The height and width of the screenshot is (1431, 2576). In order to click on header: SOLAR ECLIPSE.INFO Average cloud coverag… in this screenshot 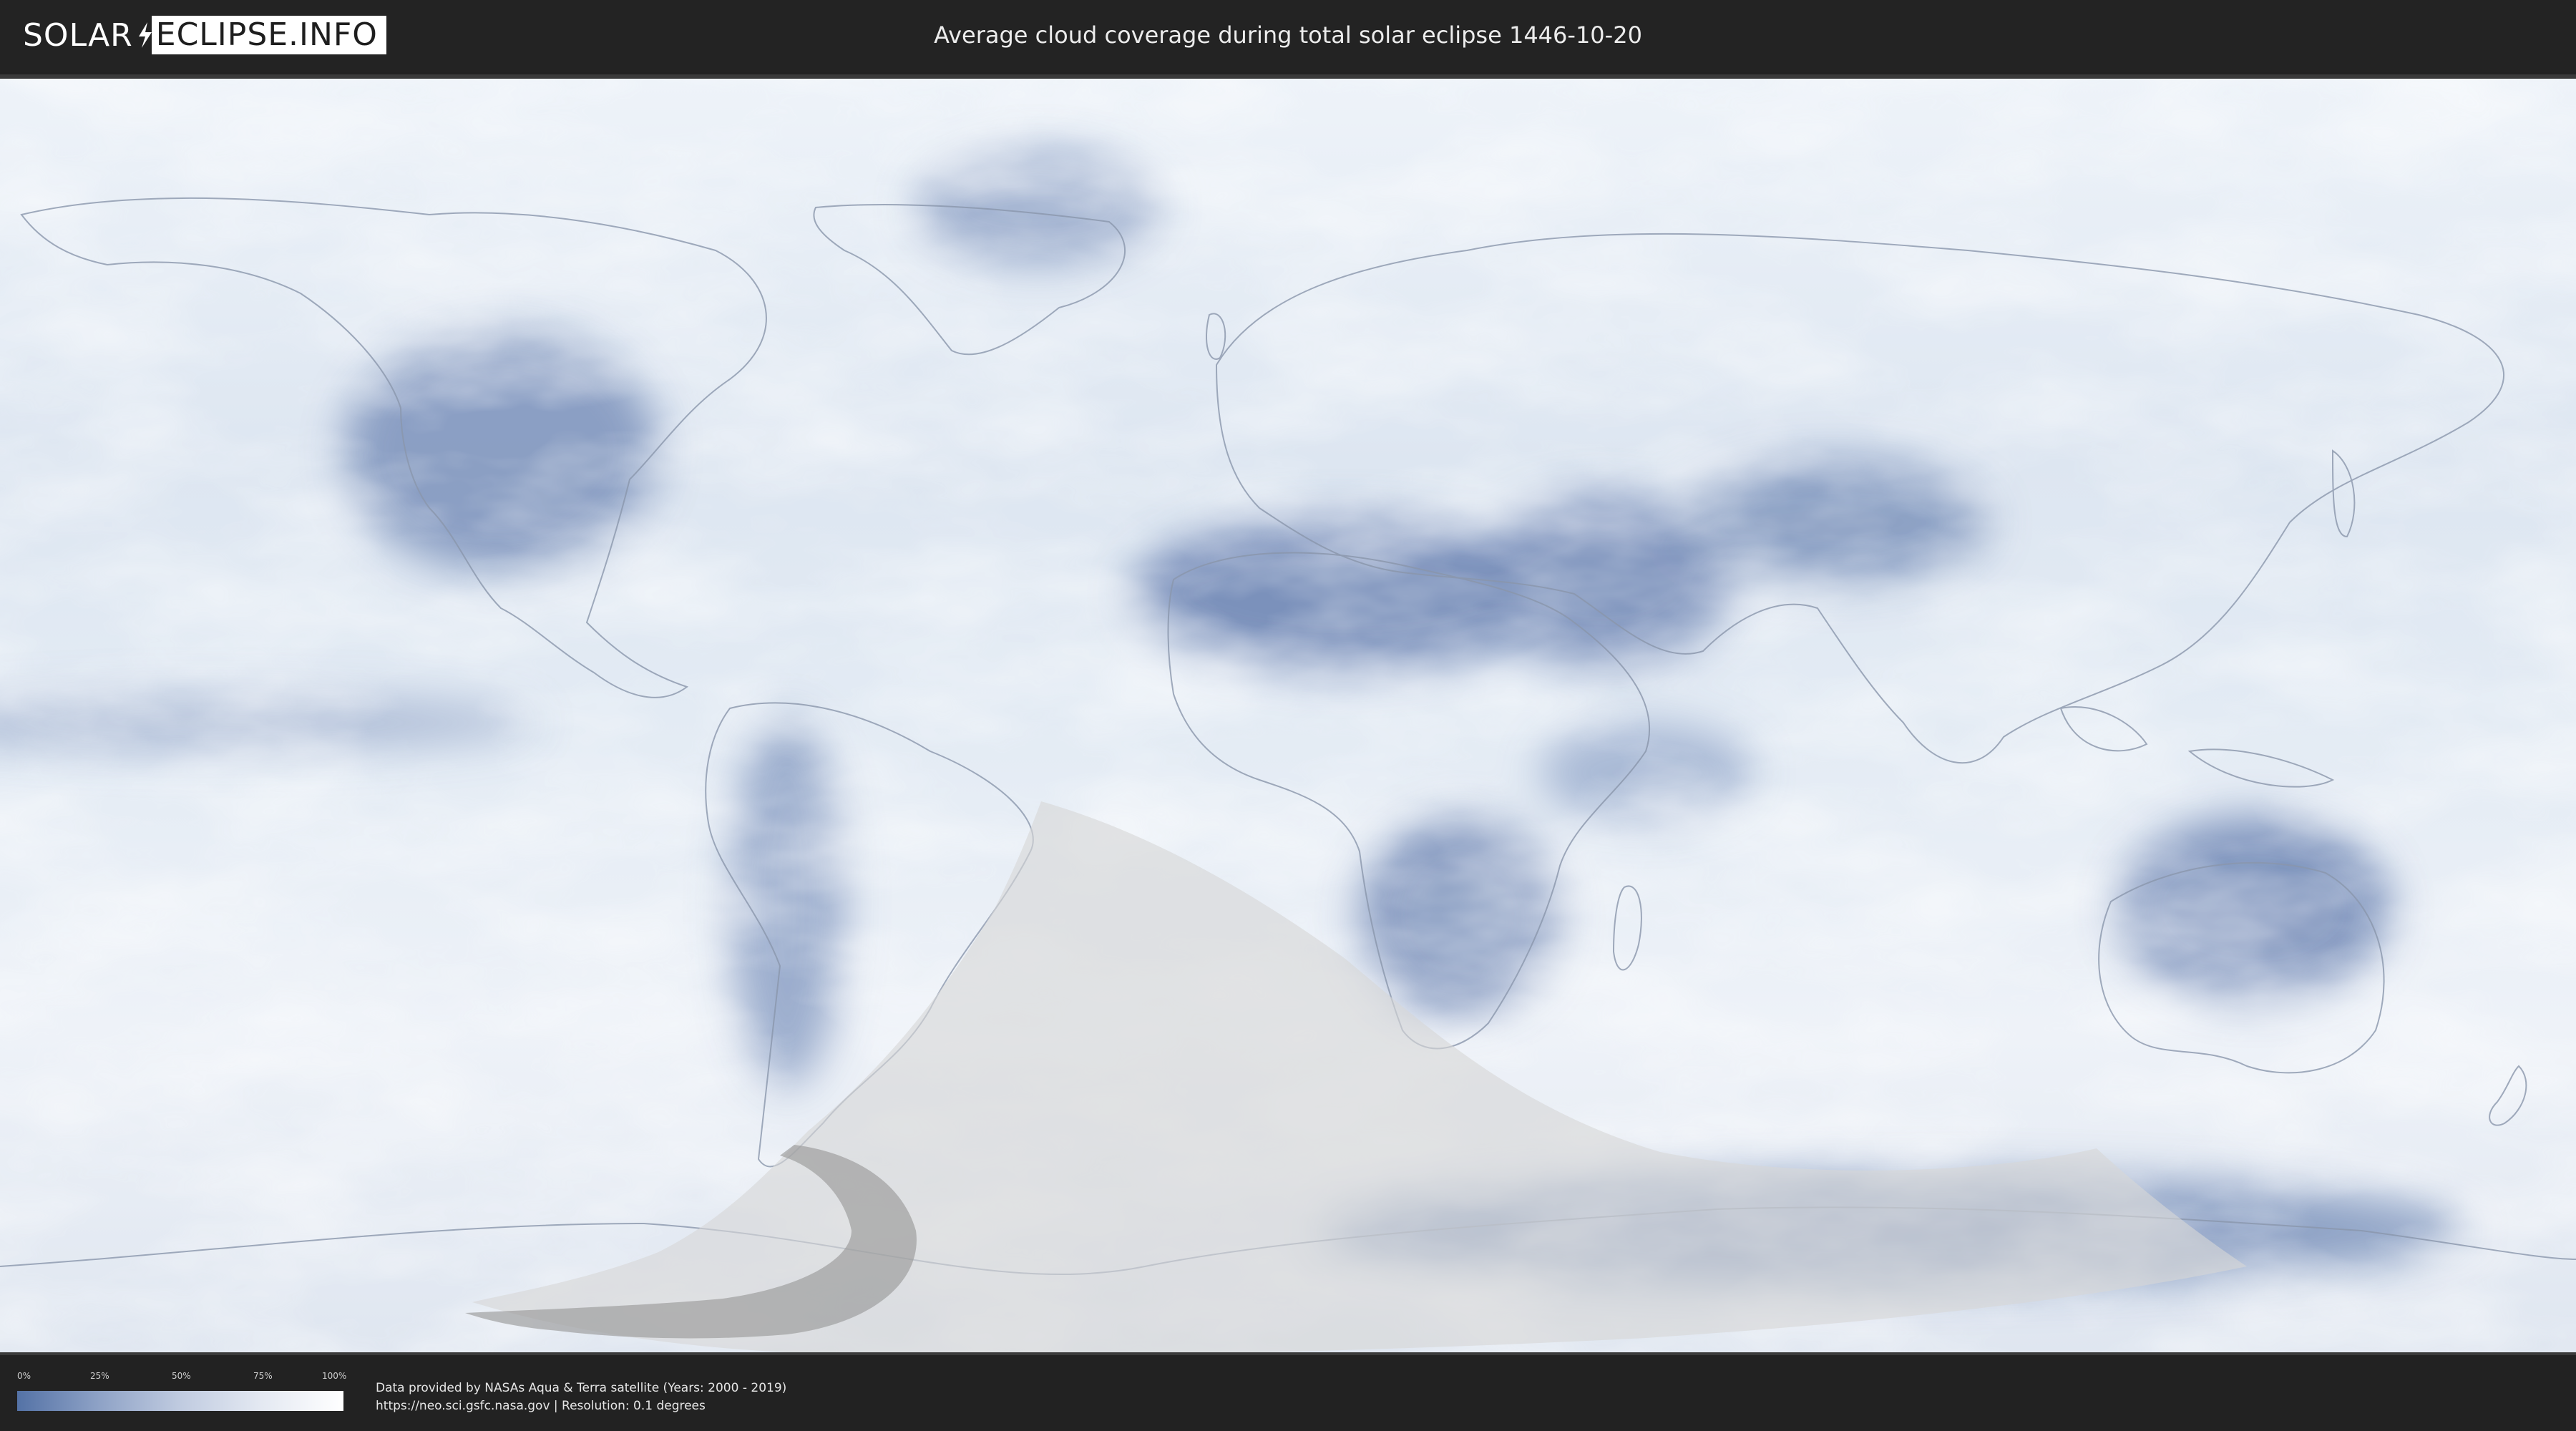, I will do `click(1288, 36)`.